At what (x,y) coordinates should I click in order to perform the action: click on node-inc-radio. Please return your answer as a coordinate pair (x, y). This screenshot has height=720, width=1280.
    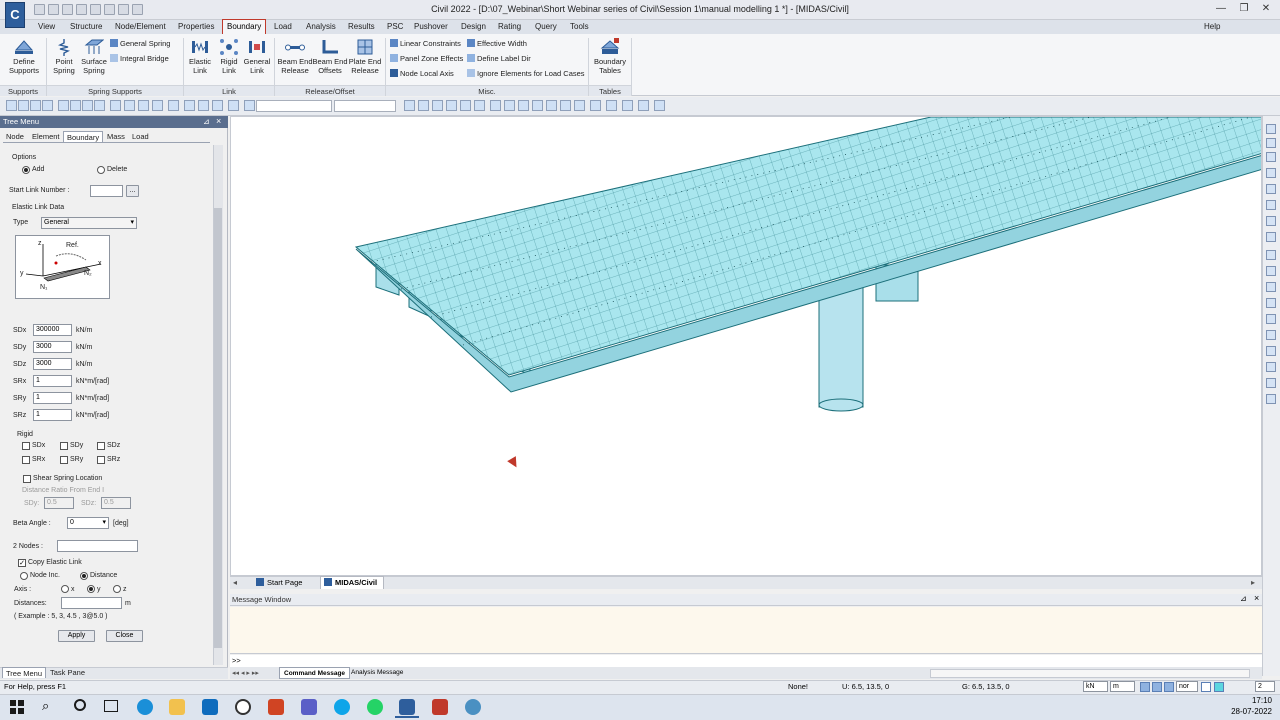
    Looking at the image, I should click on (24, 576).